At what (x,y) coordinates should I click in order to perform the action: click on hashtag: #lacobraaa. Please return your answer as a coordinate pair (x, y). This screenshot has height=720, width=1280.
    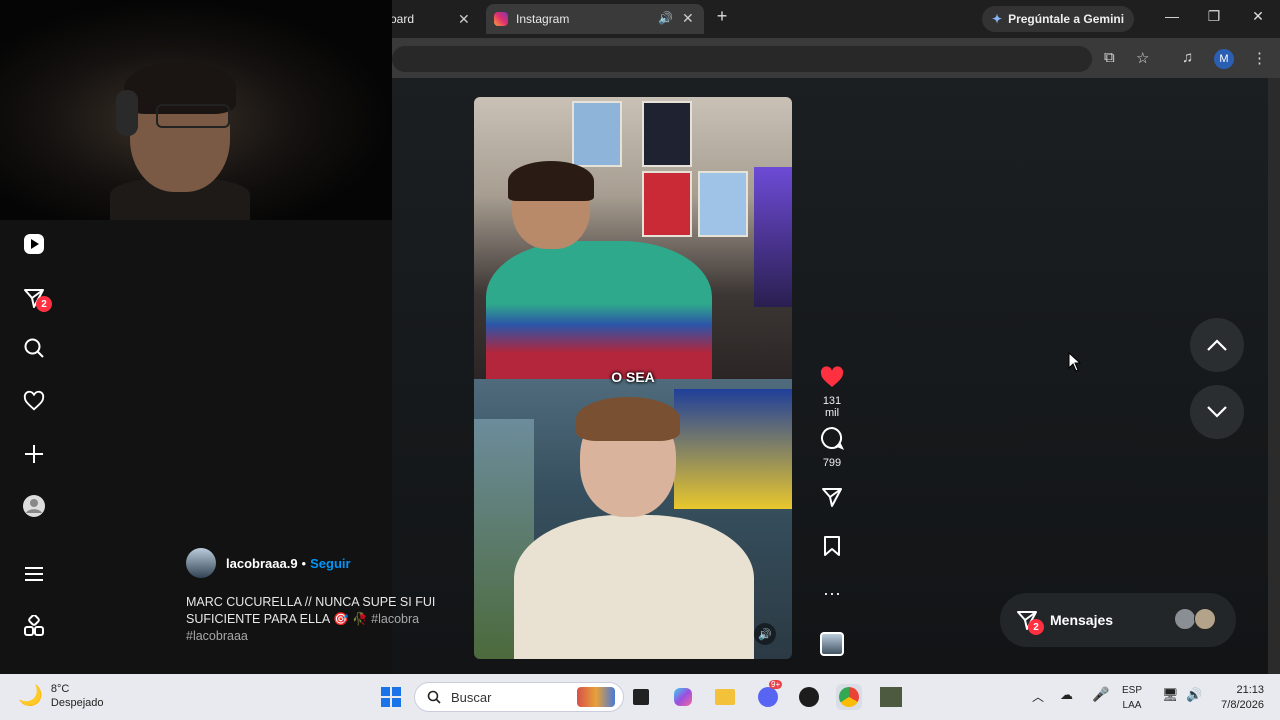
    Looking at the image, I should click on (217, 636).